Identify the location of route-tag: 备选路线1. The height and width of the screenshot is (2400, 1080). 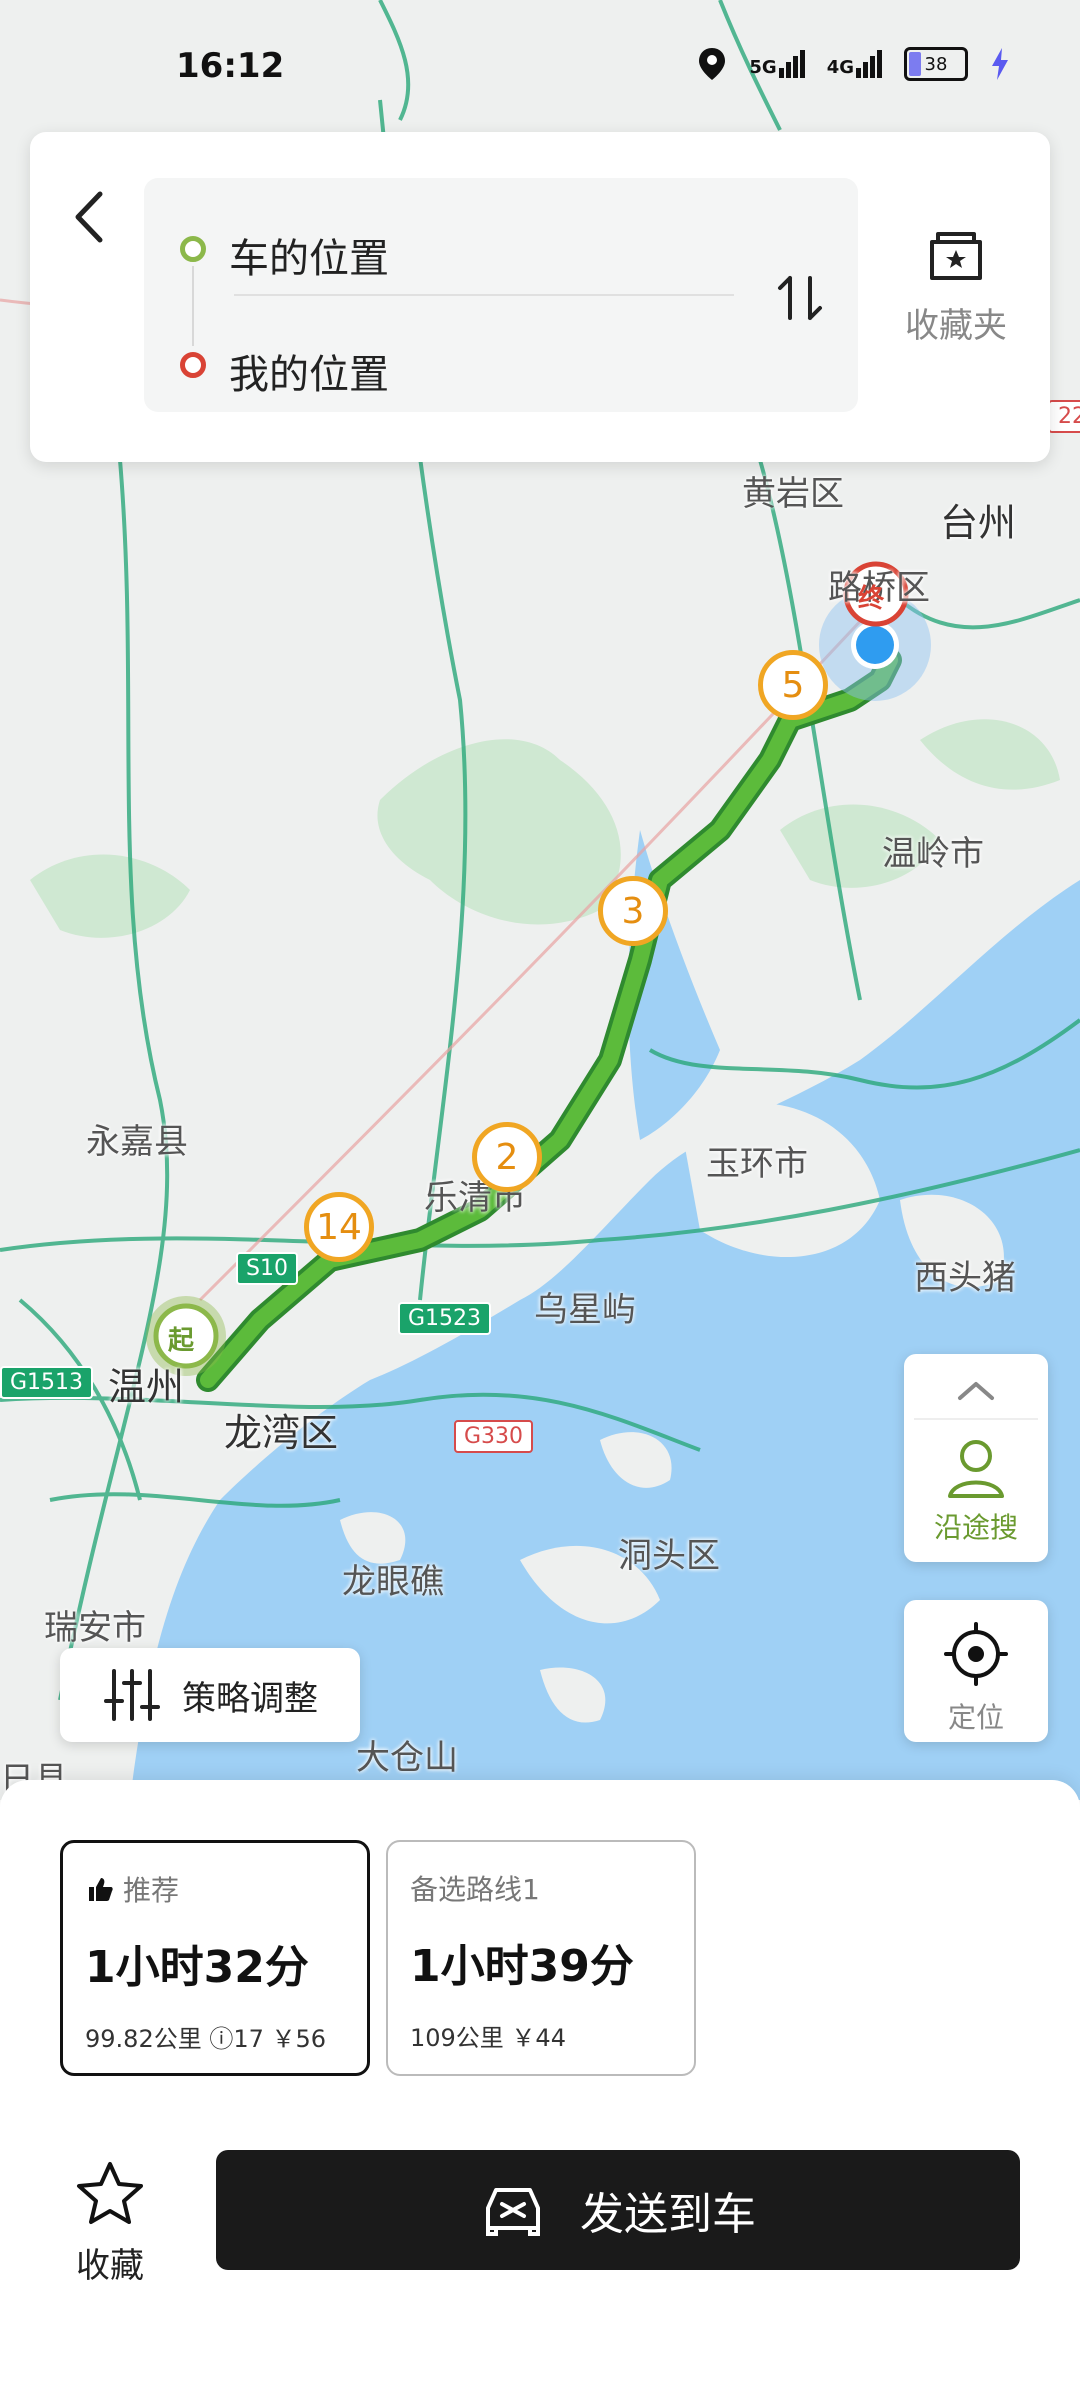
(541, 1888).